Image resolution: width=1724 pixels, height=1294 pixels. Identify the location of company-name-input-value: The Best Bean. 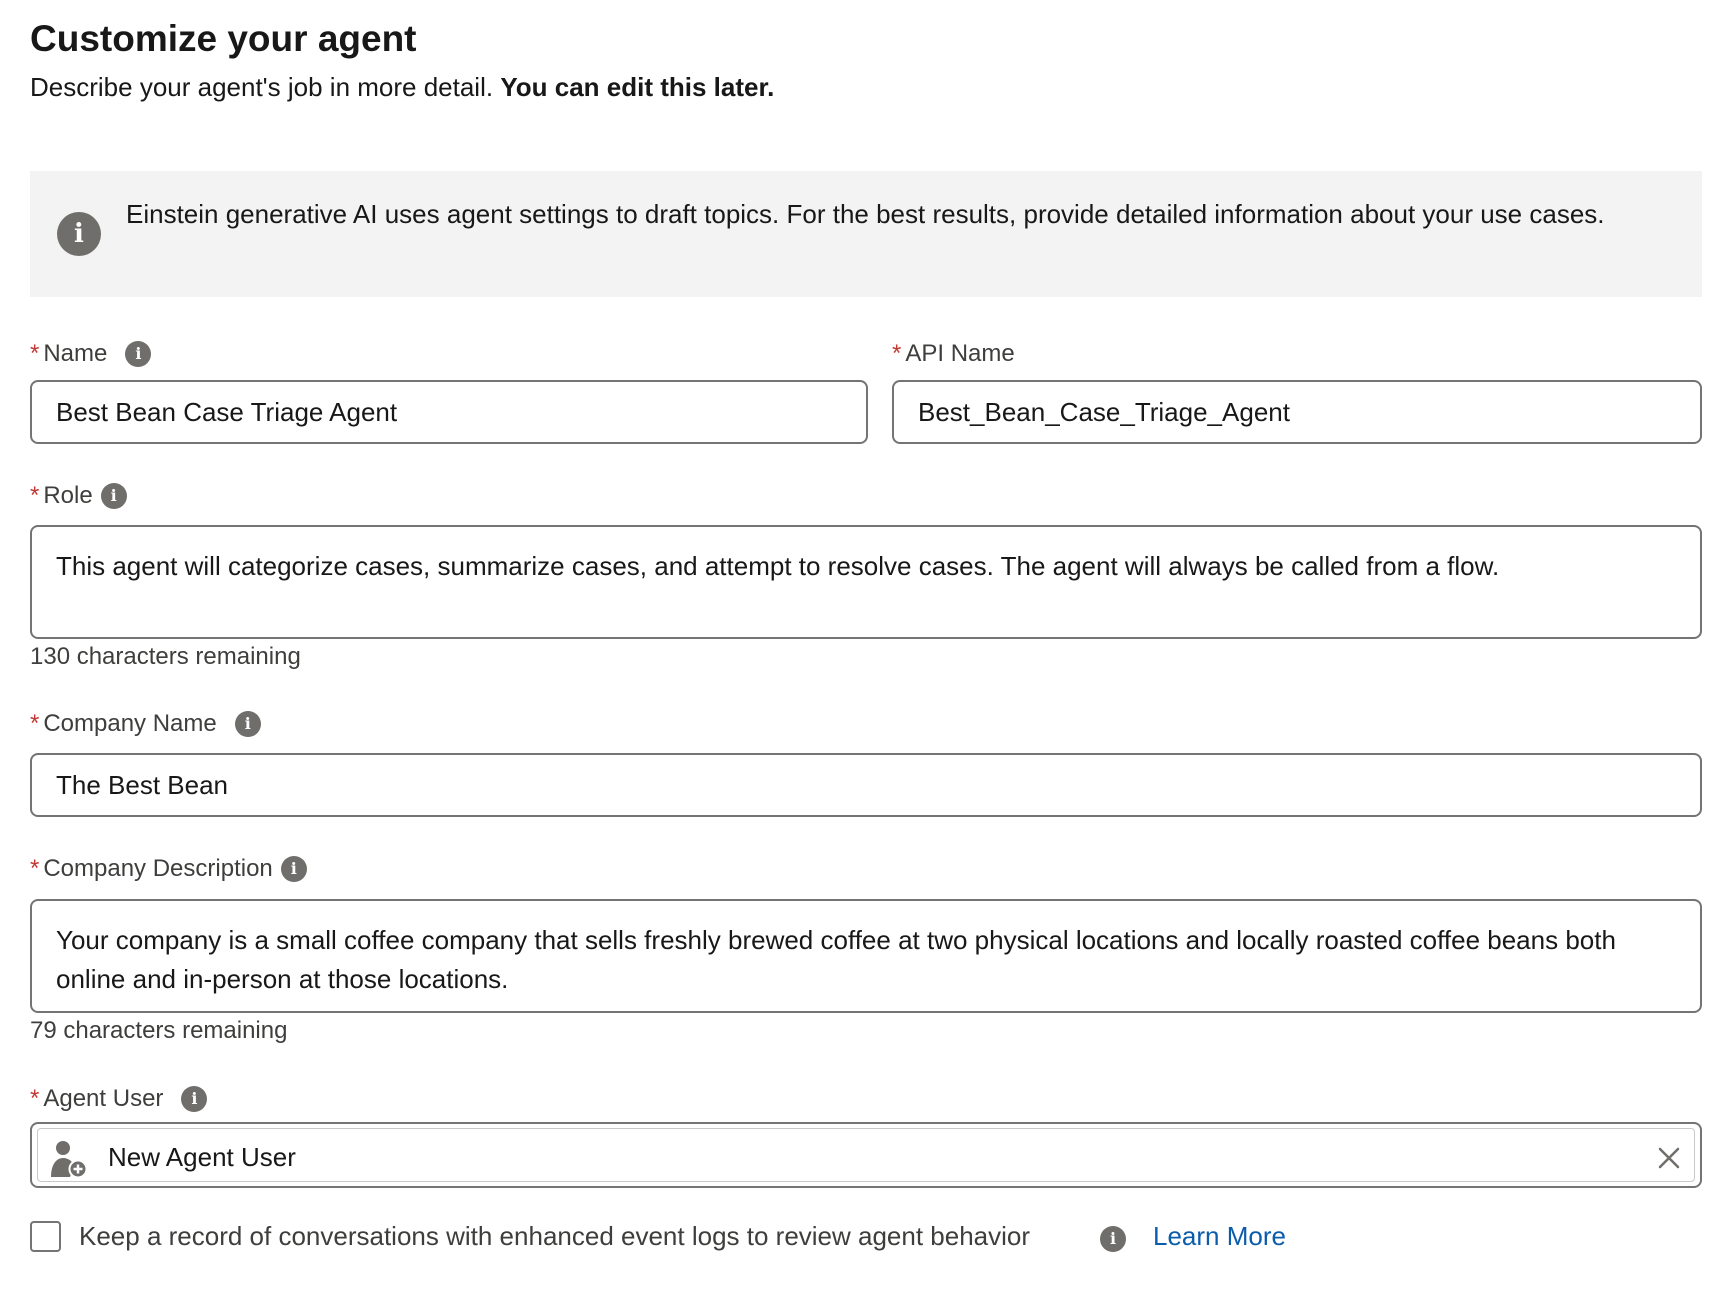
(142, 784).